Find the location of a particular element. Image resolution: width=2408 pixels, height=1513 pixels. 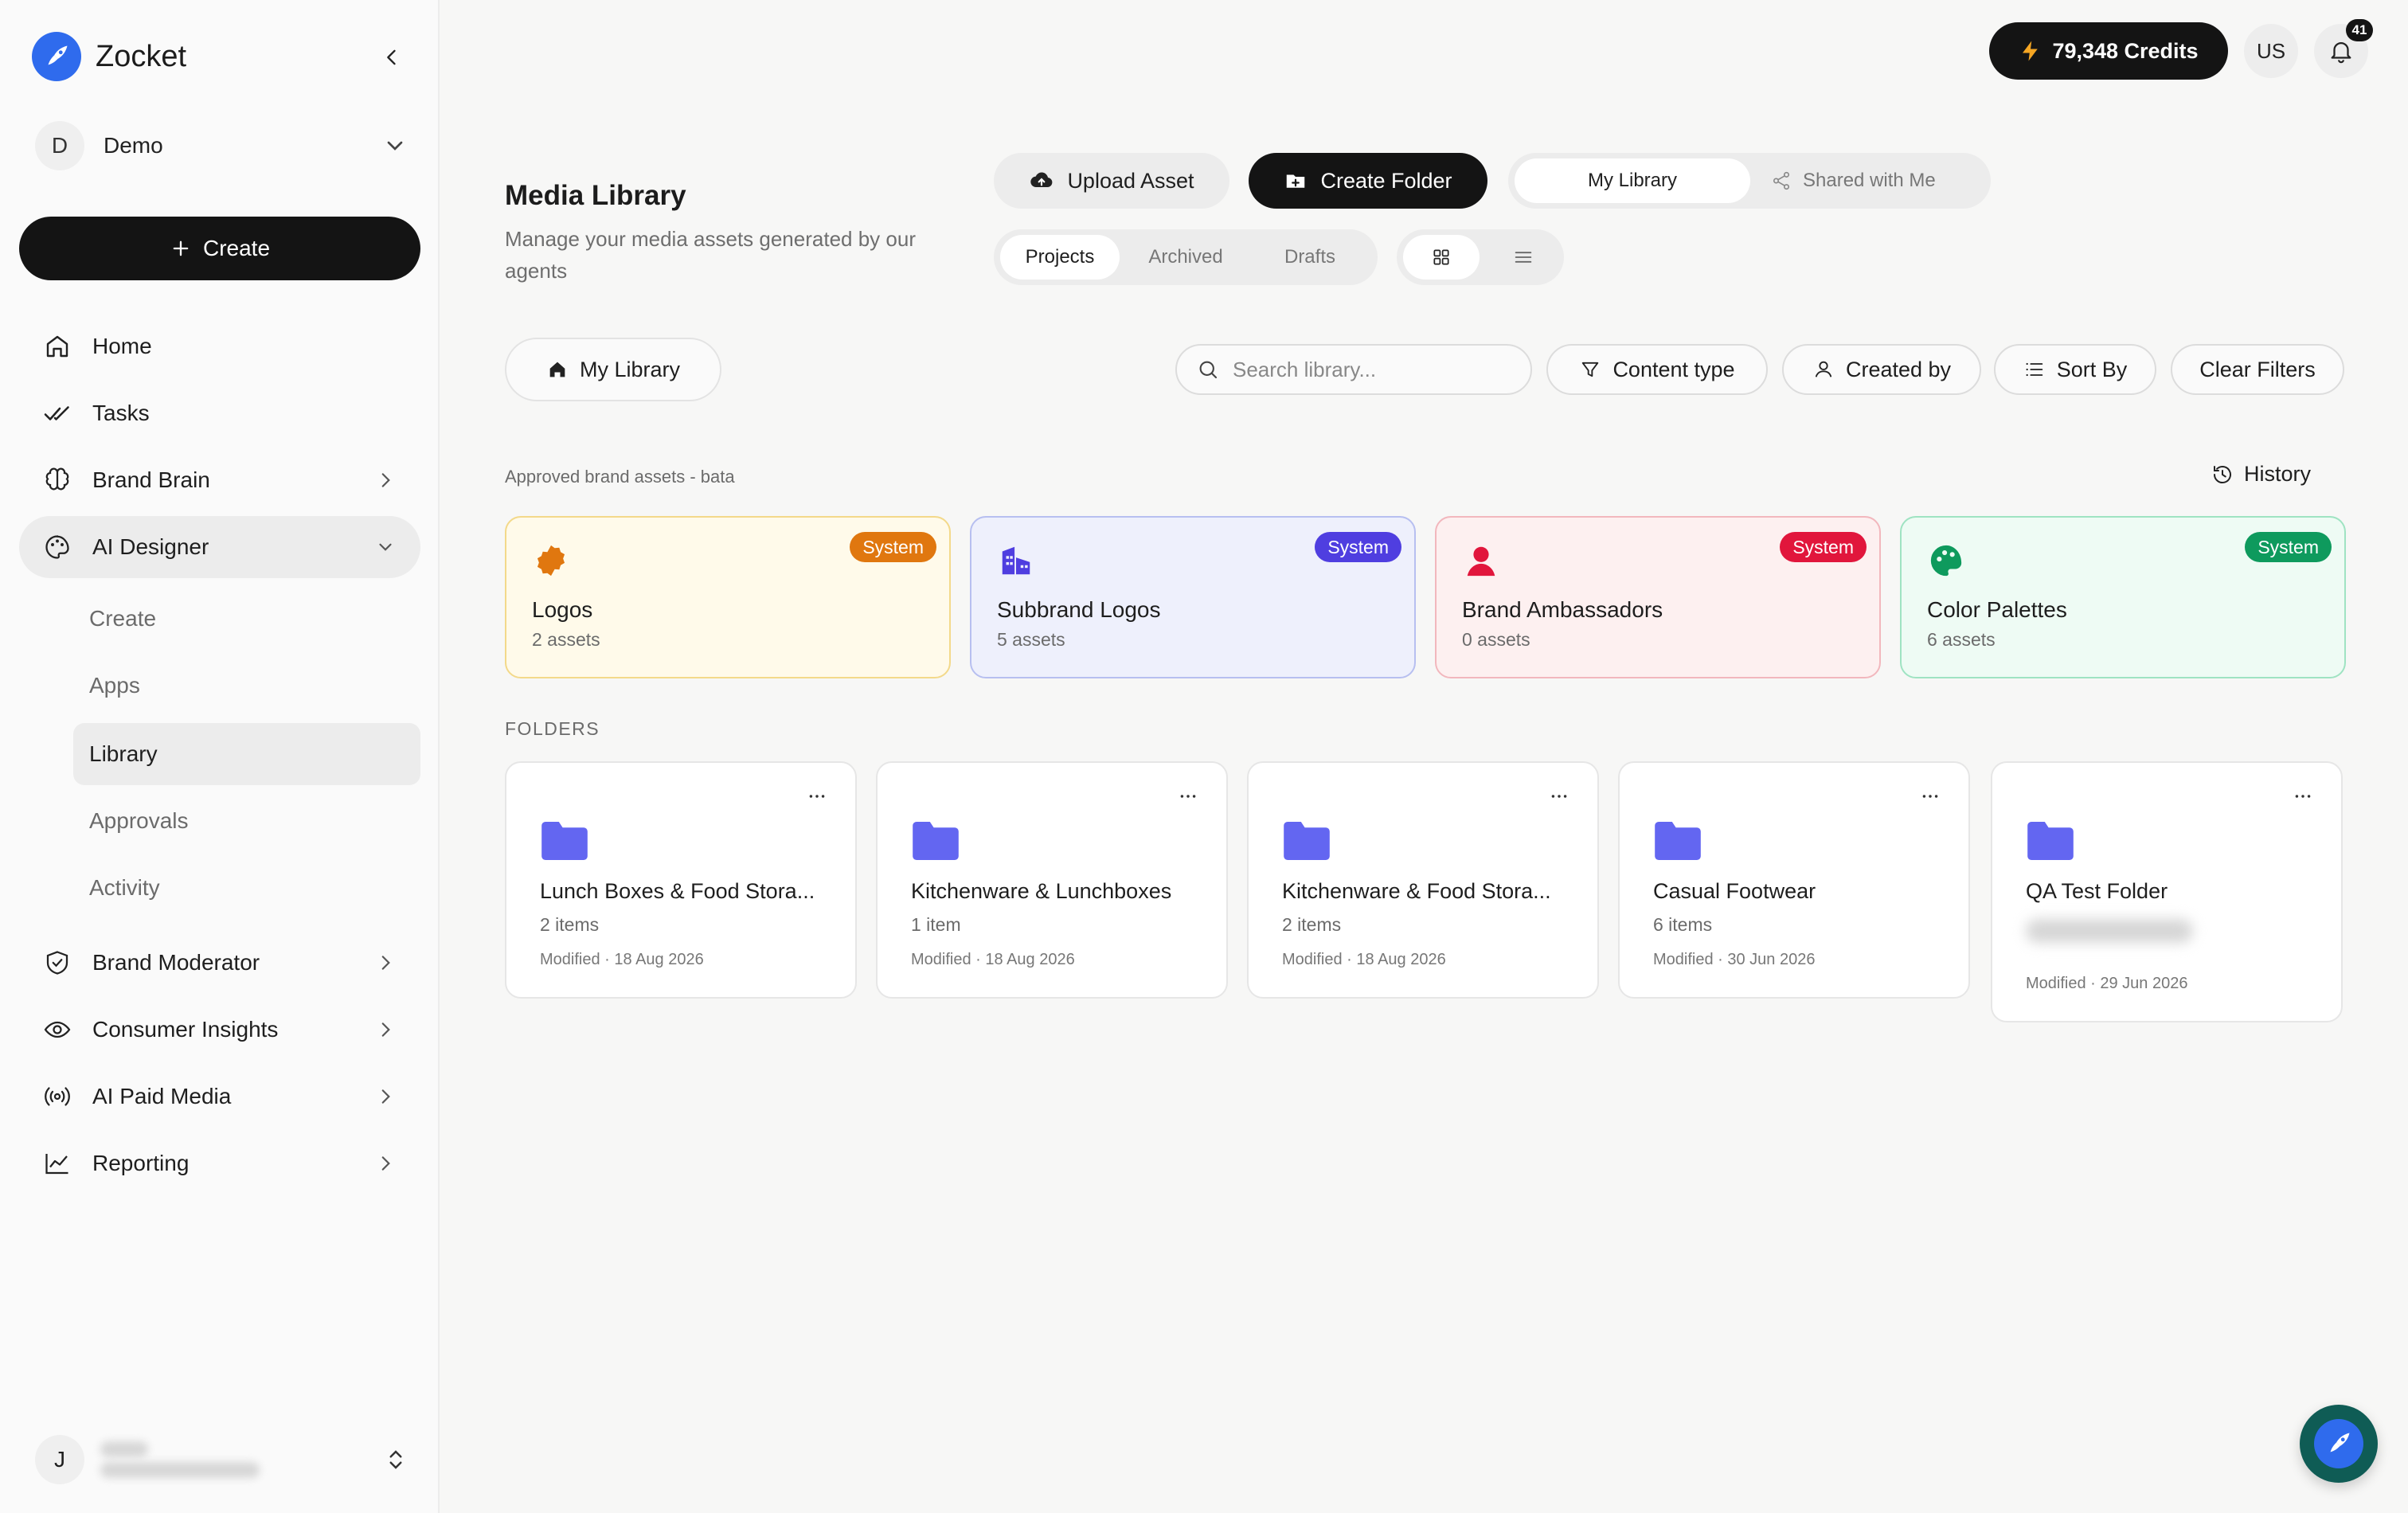

sidebar-item-label: Reporting is located at coordinates (141, 1163).